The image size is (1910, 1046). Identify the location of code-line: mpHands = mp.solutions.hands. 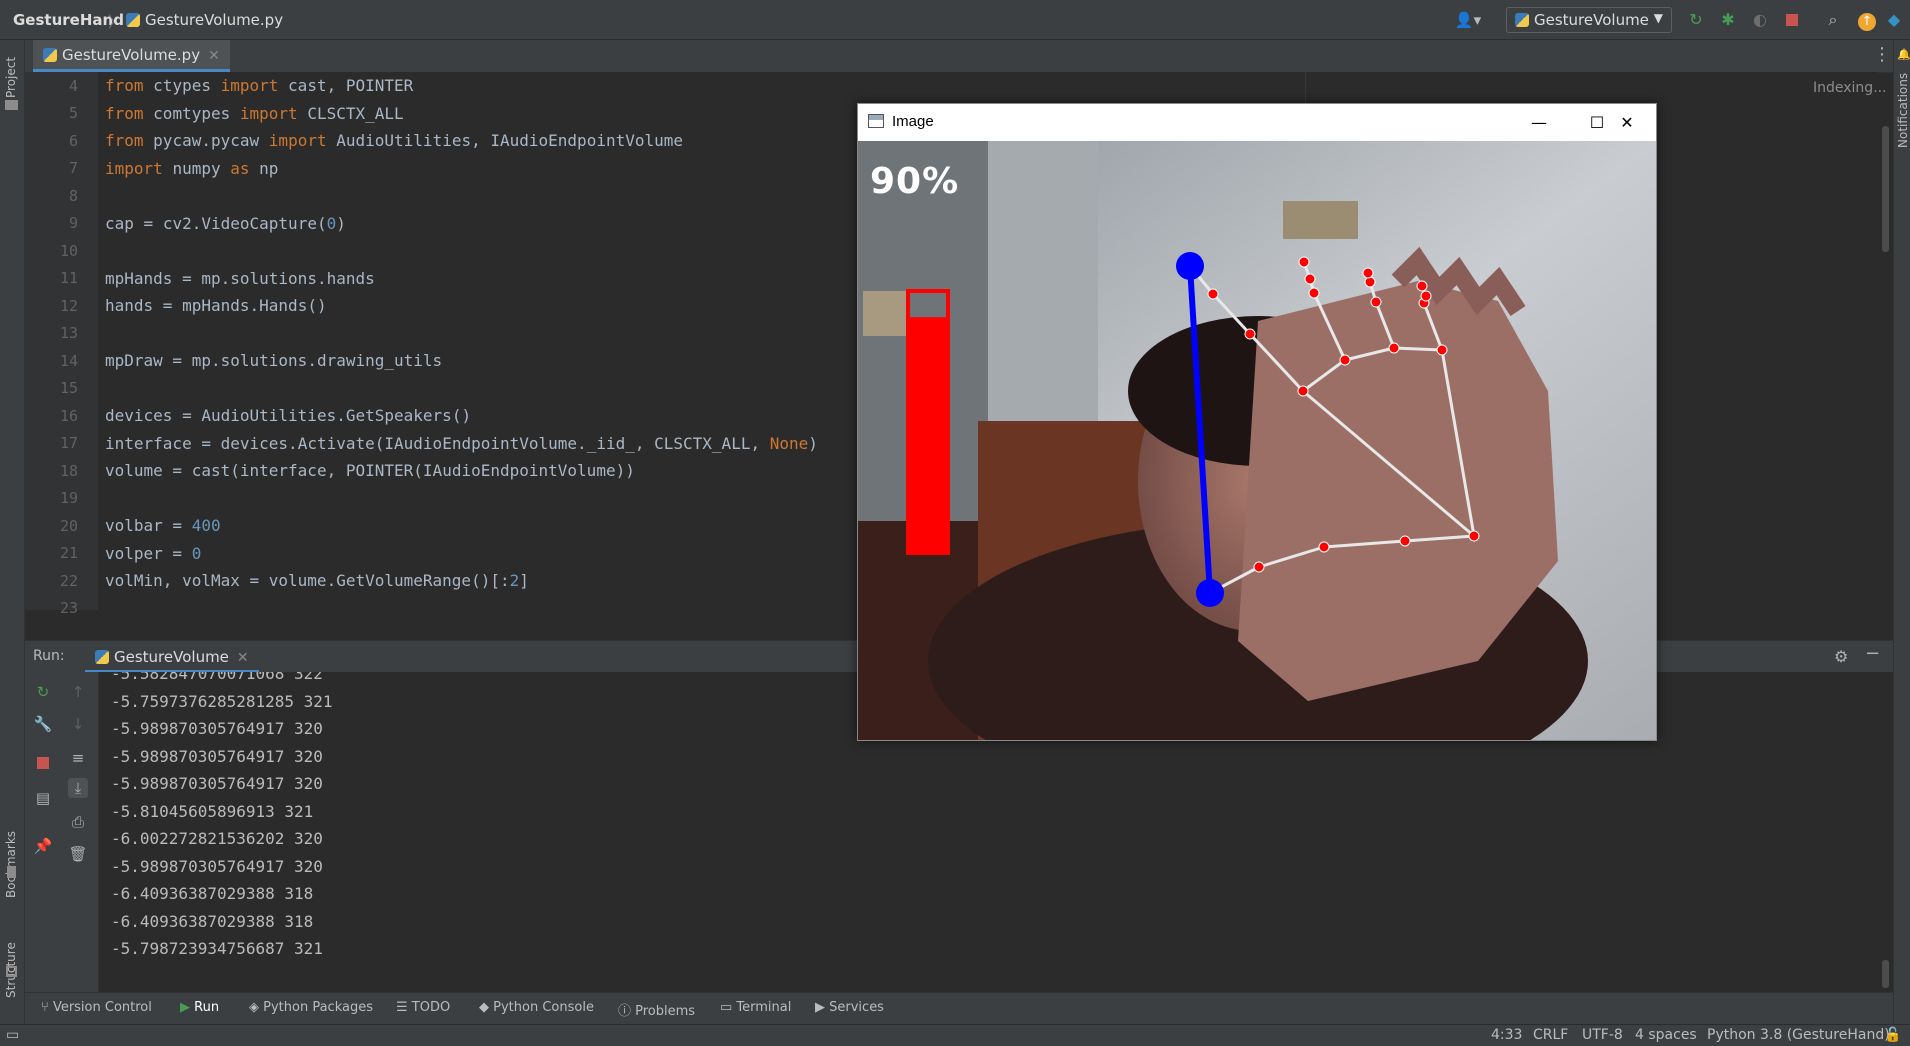
(240, 278).